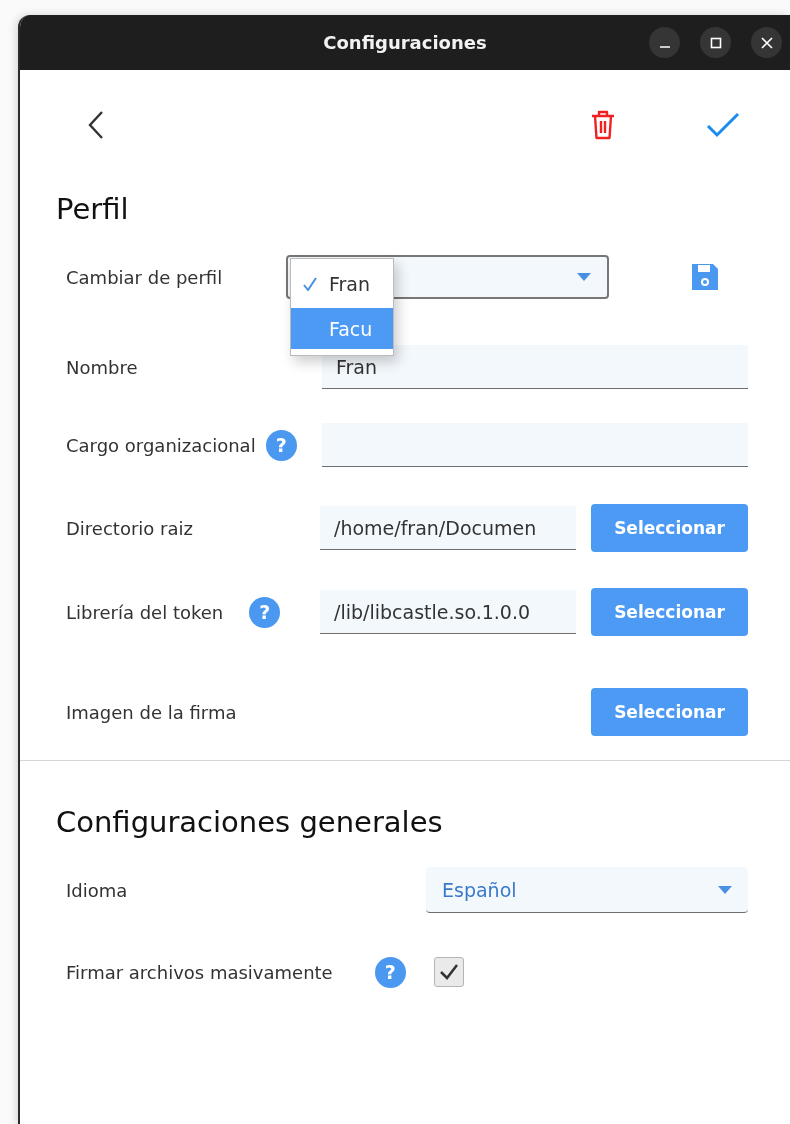  I want to click on path-field: /home/fran/Documen, so click(448, 528).